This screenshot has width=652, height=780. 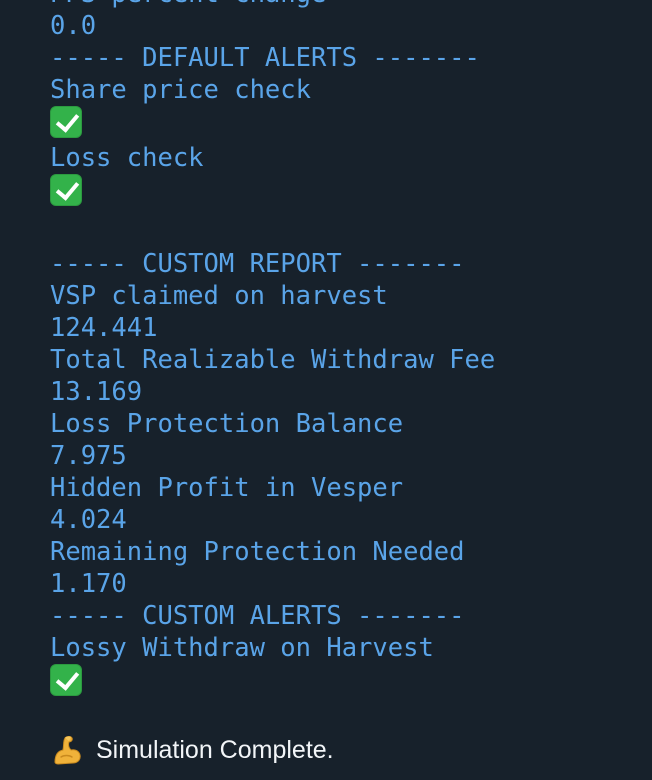 What do you see at coordinates (88, 584) in the screenshot?
I see `remaining-protection-value: 1.170` at bounding box center [88, 584].